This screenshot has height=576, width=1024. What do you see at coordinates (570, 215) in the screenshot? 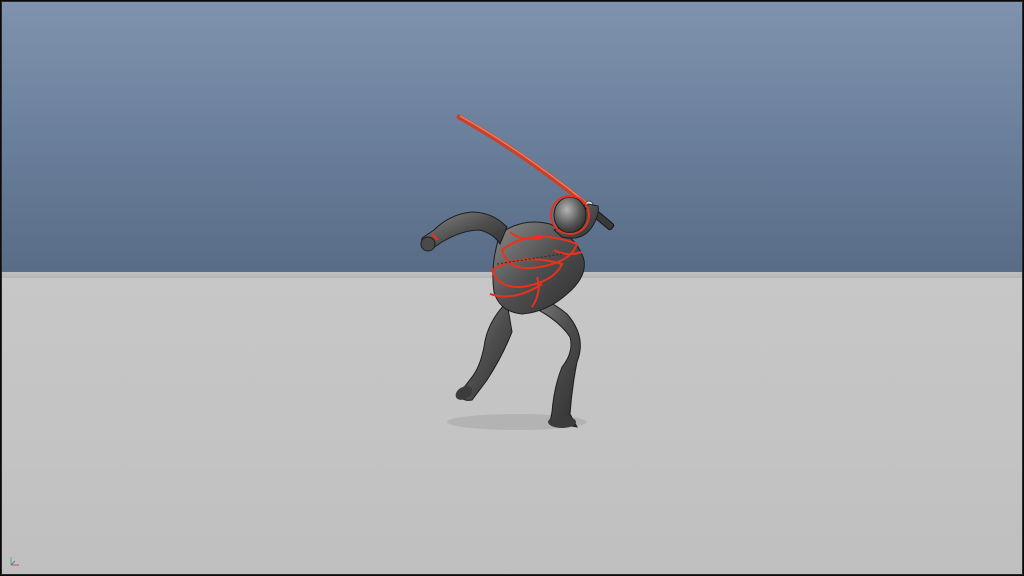
I see `head` at bounding box center [570, 215].